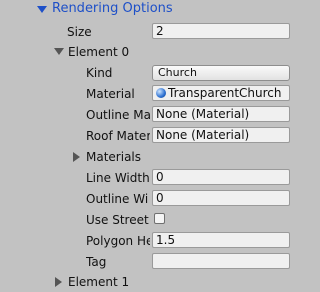 The height and width of the screenshot is (292, 320). I want to click on rendering-options-label: Rendering Options, so click(112, 8).